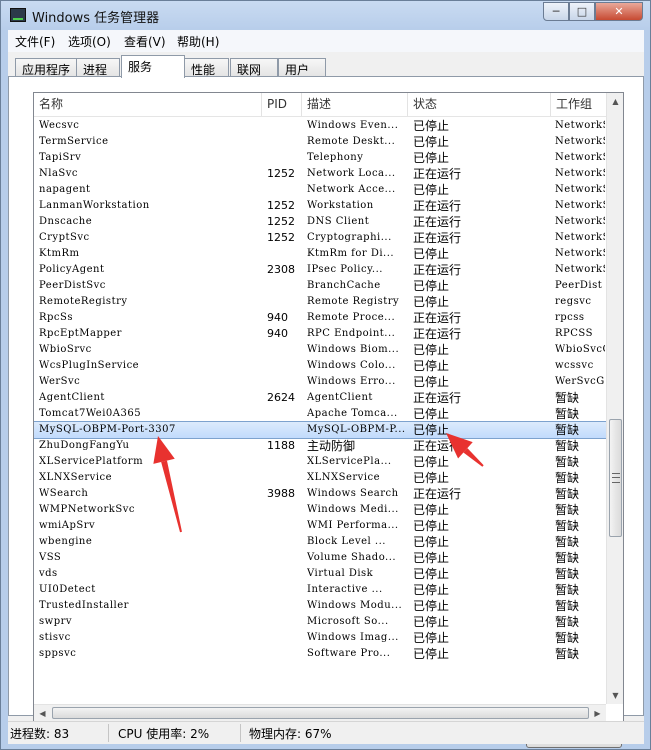 The image size is (651, 750). Describe the element at coordinates (56, 317) in the screenshot. I see `cell-name: RpcSs` at that location.